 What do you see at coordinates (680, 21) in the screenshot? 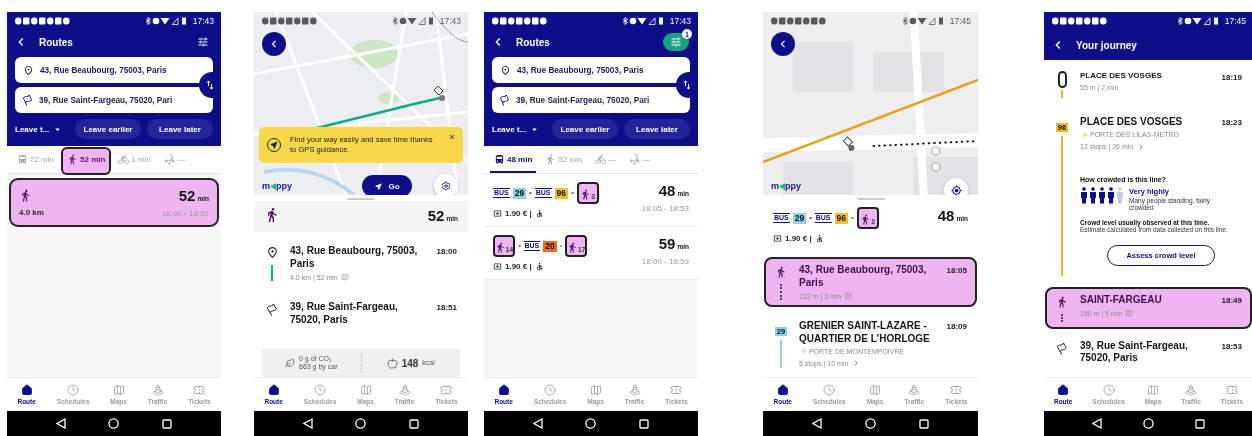
I see `status-time: 17:43` at bounding box center [680, 21].